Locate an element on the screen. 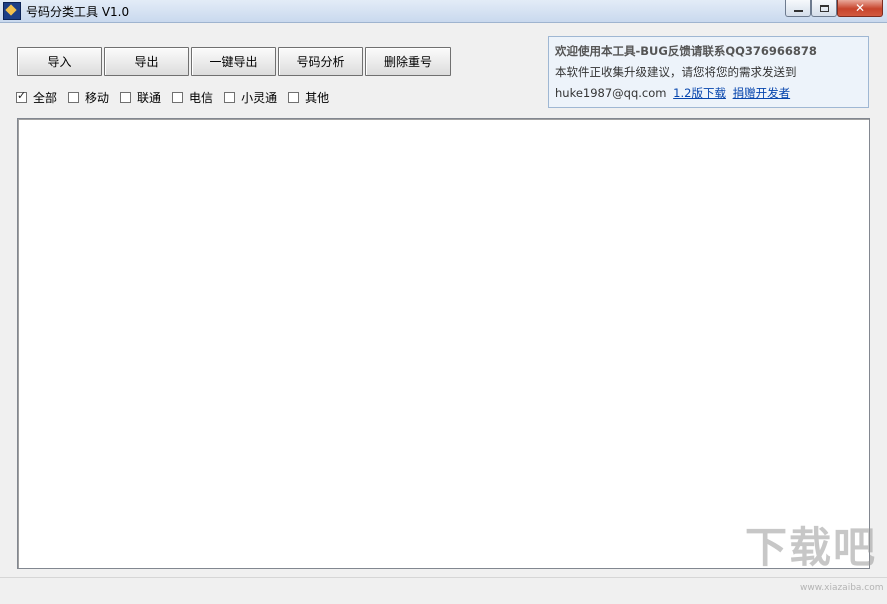 The height and width of the screenshot is (604, 887). contact-line: huke1987@qq.com 1.2版下载 捐赠开发者 is located at coordinates (708, 93).